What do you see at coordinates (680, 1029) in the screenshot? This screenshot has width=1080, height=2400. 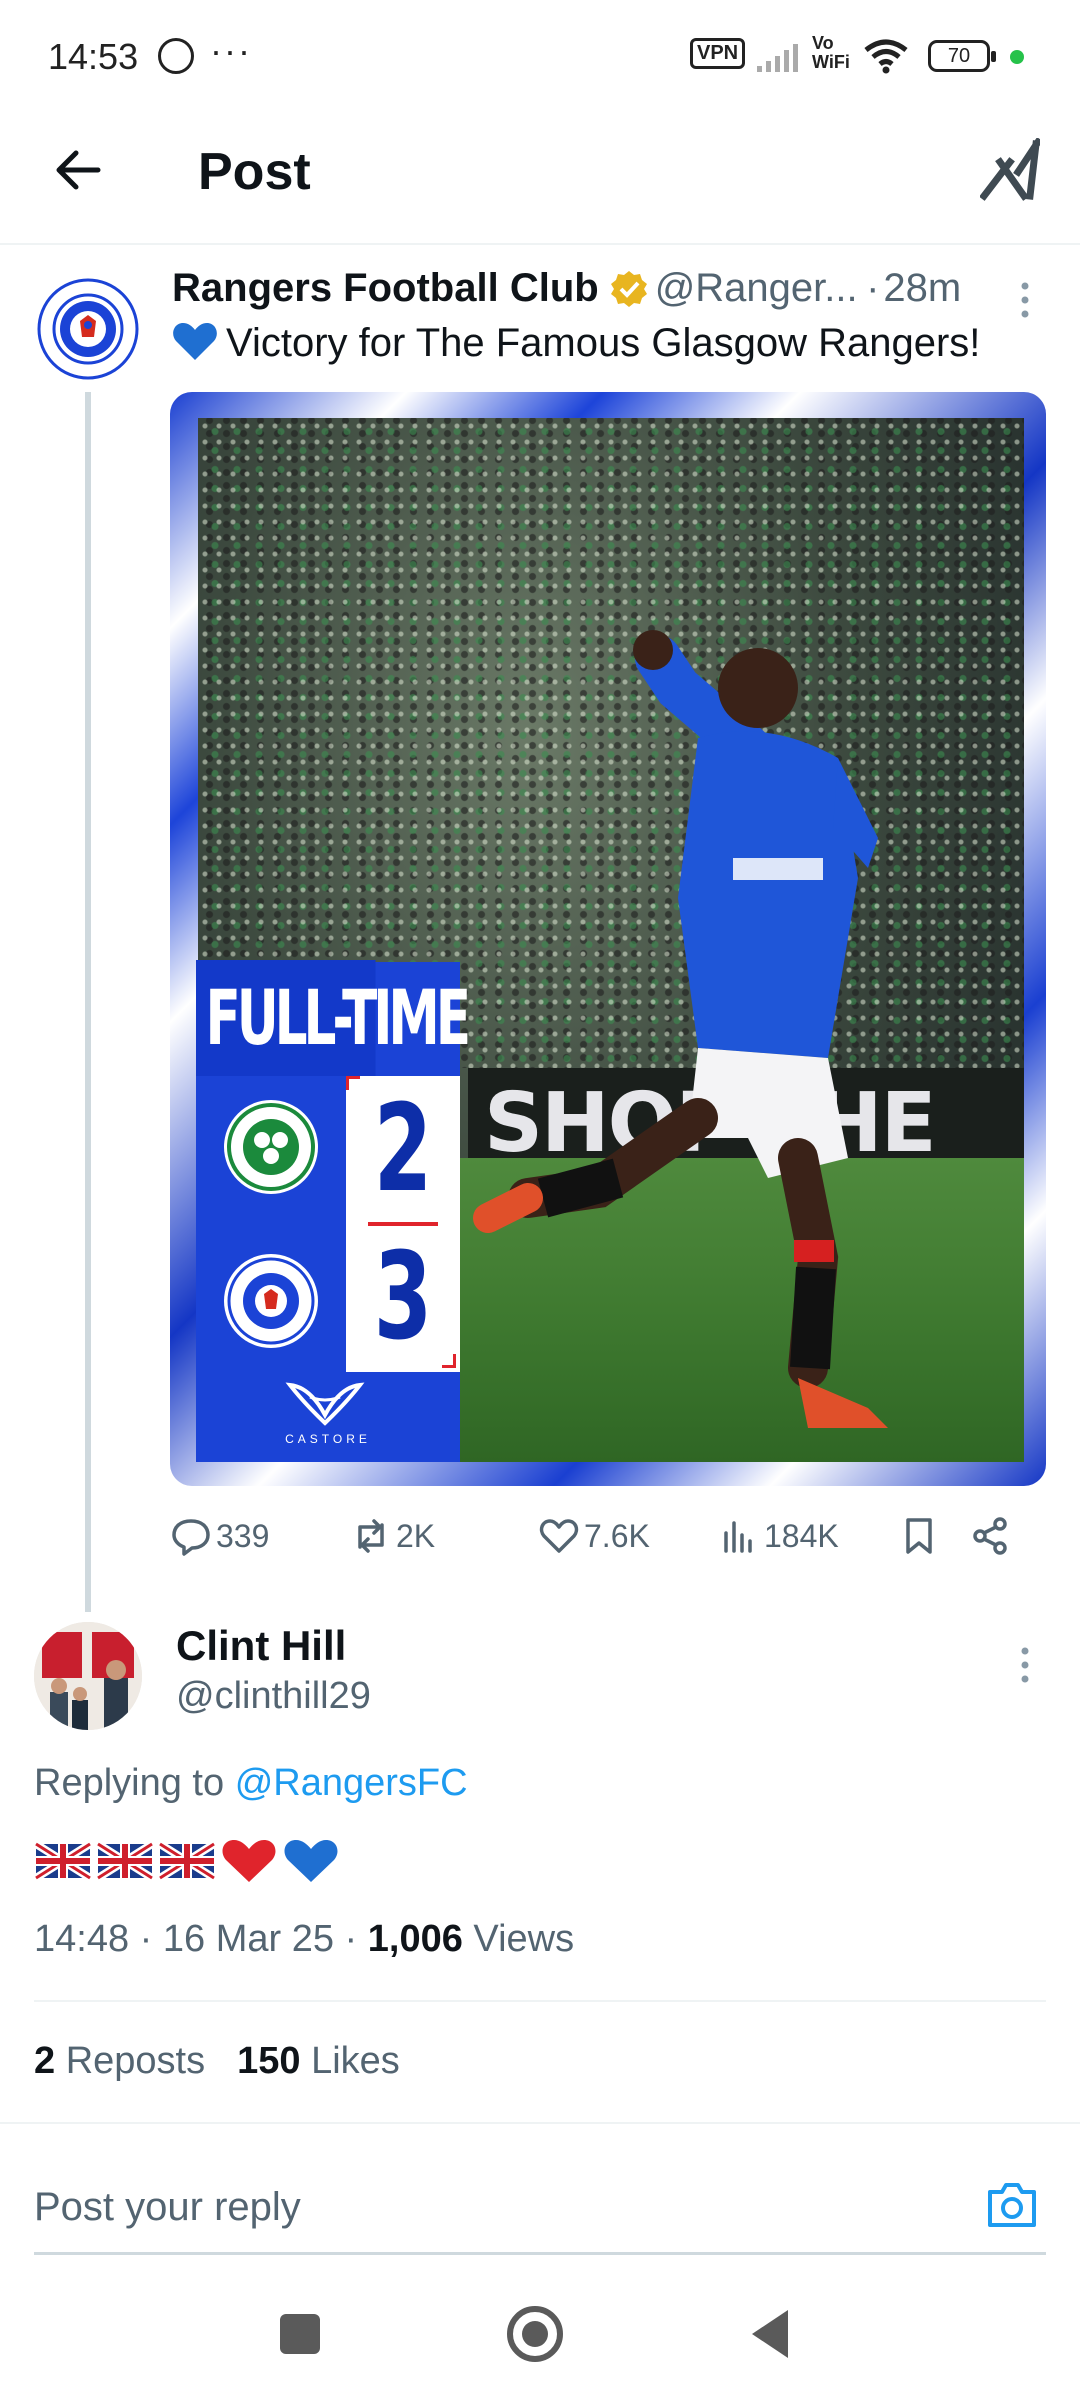 I see `player-figure` at bounding box center [680, 1029].